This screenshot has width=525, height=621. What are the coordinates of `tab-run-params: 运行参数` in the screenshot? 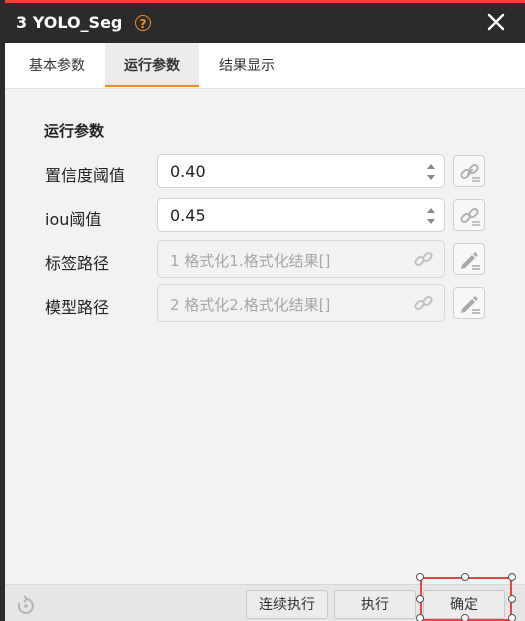 It's located at (152, 65).